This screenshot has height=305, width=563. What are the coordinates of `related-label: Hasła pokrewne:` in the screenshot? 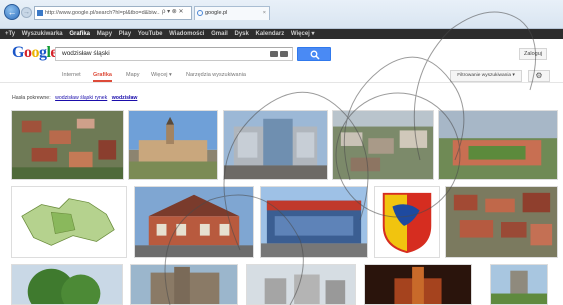 It's located at (31, 98).